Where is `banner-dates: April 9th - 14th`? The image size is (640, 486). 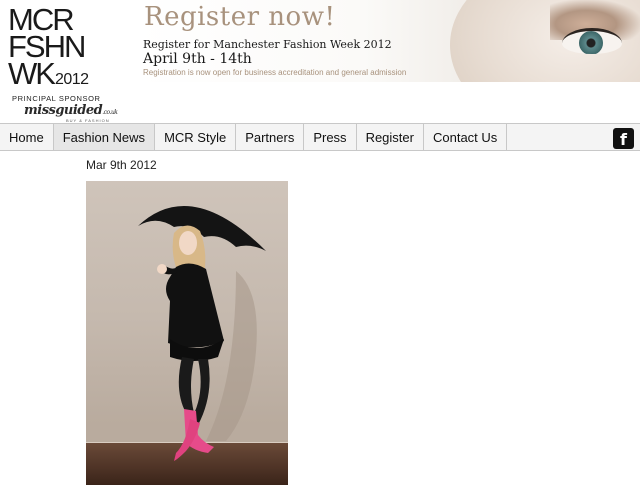
banner-dates: April 9th - 14th is located at coordinates (197, 59).